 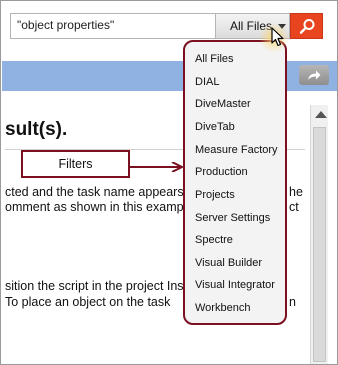 I want to click on menu-item-production: Production, so click(x=221, y=172).